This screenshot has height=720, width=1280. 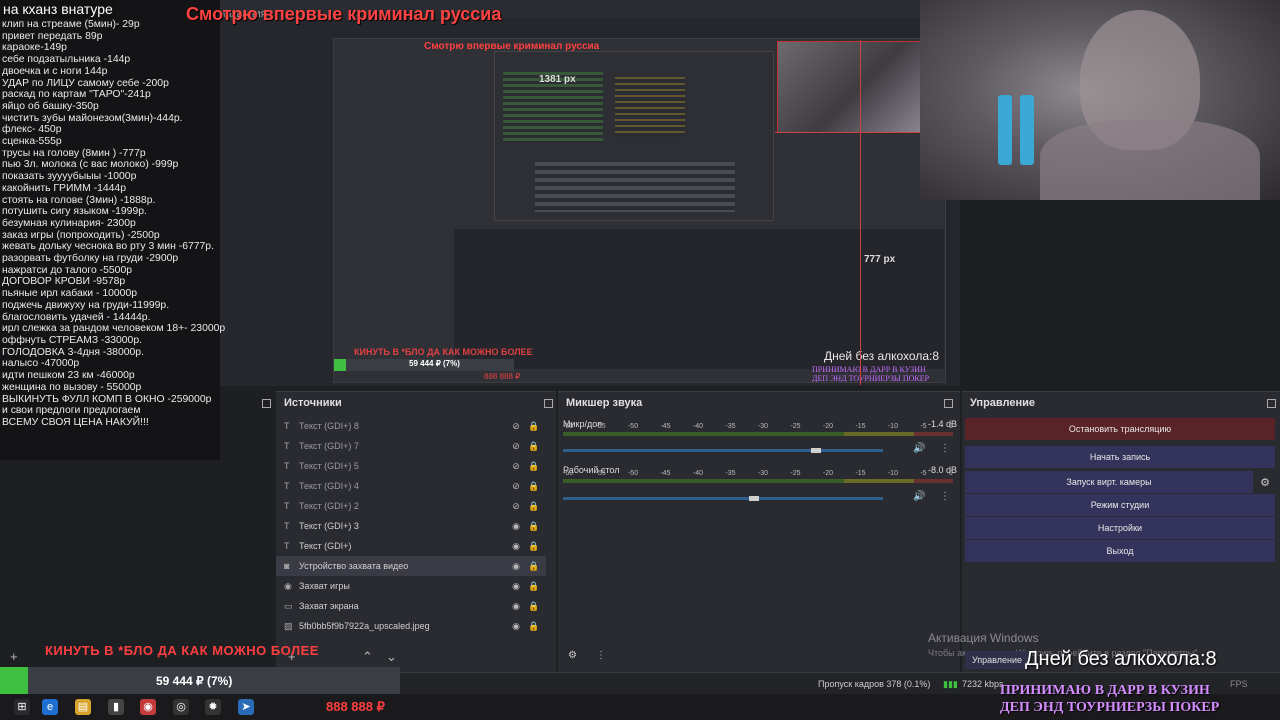 What do you see at coordinates (66, 60) in the screenshot?
I see `price-list-item: себе подзатыльника -144р` at bounding box center [66, 60].